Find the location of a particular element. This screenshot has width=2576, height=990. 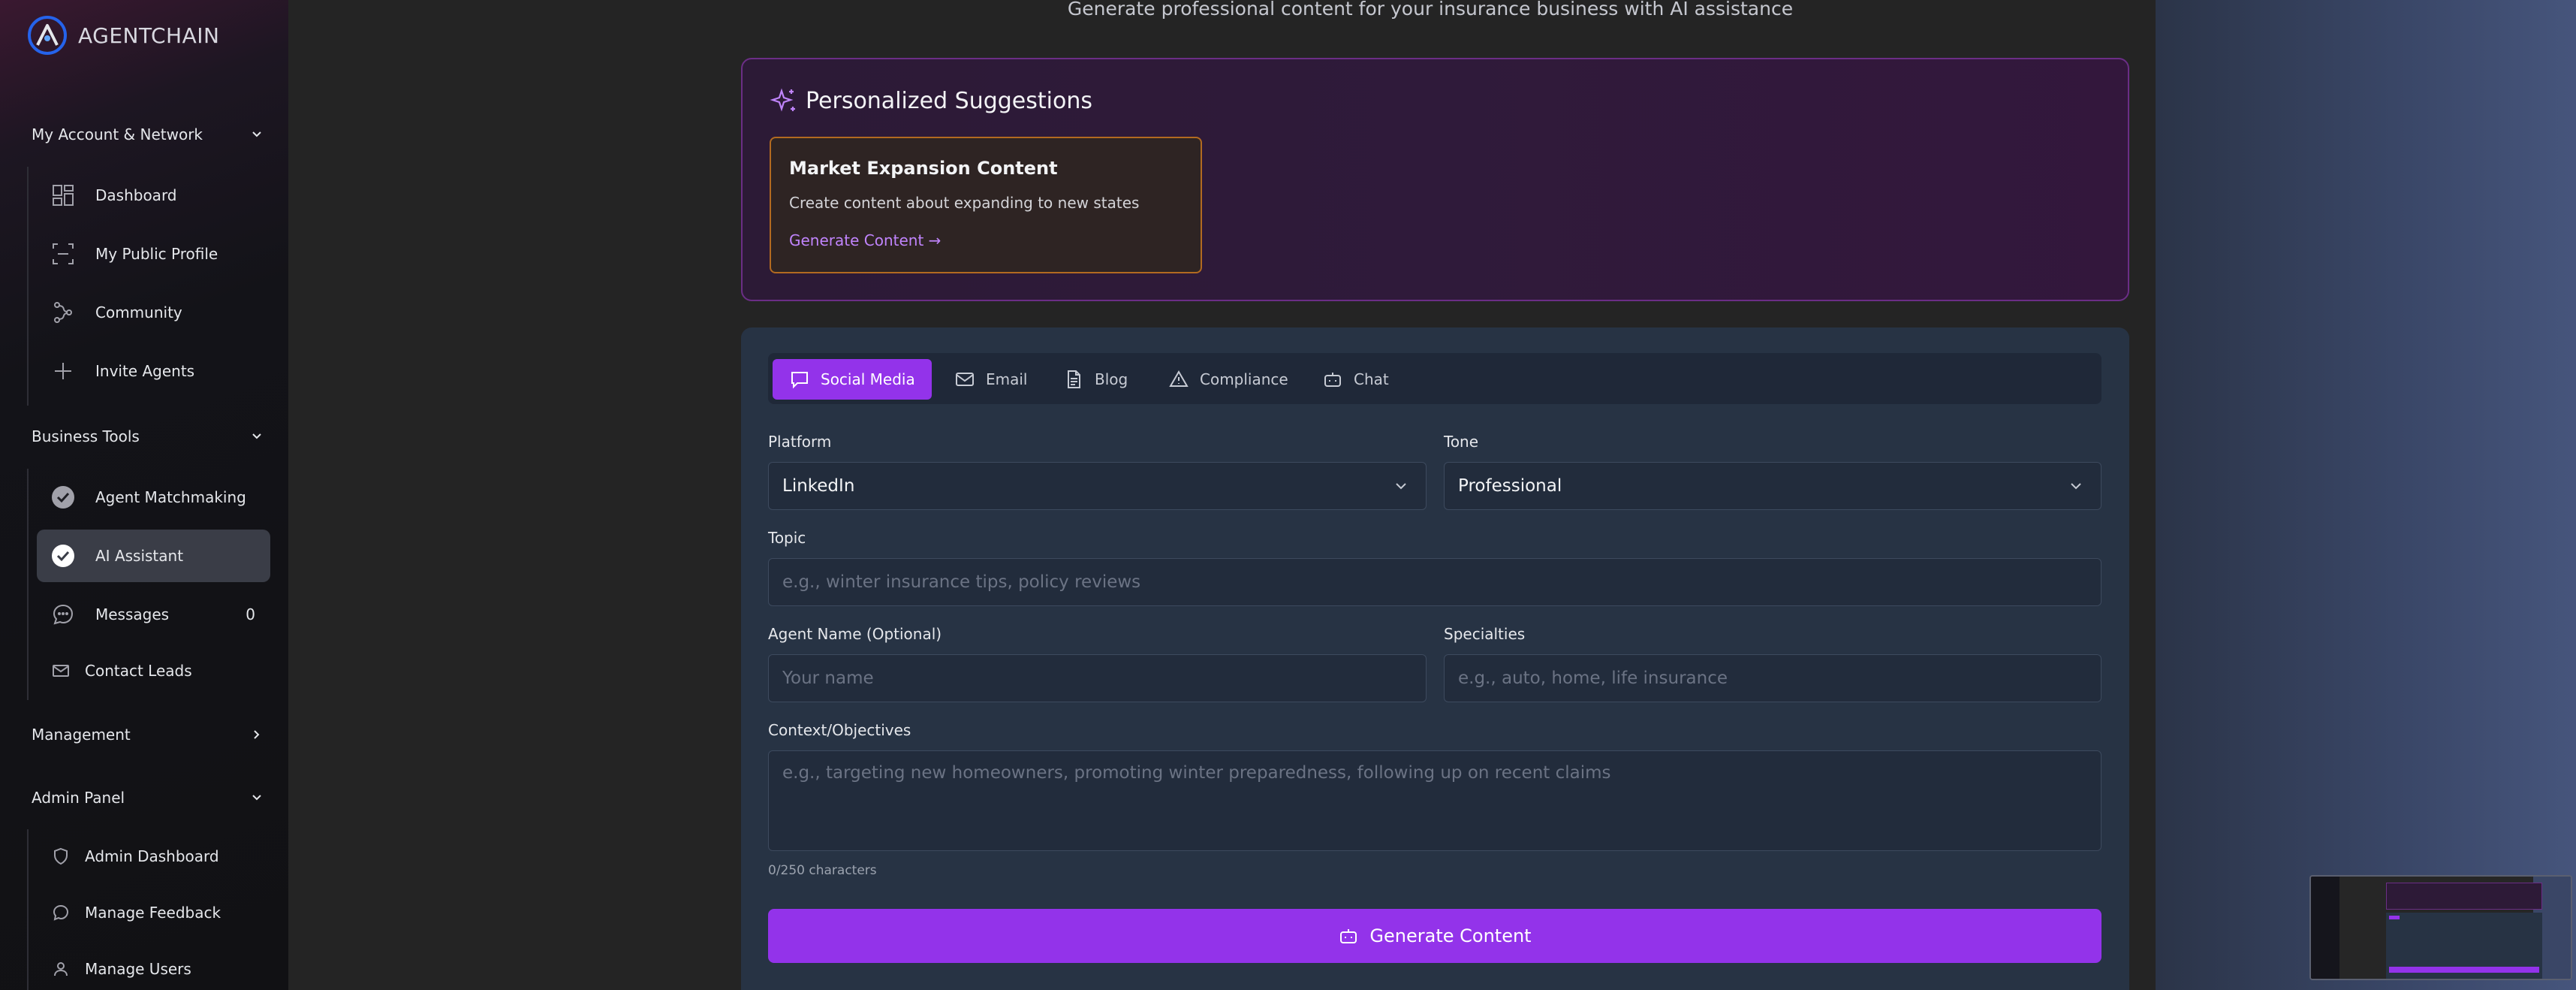

sidebar-item-ai-assistant: AI Assistant is located at coordinates (153, 556).